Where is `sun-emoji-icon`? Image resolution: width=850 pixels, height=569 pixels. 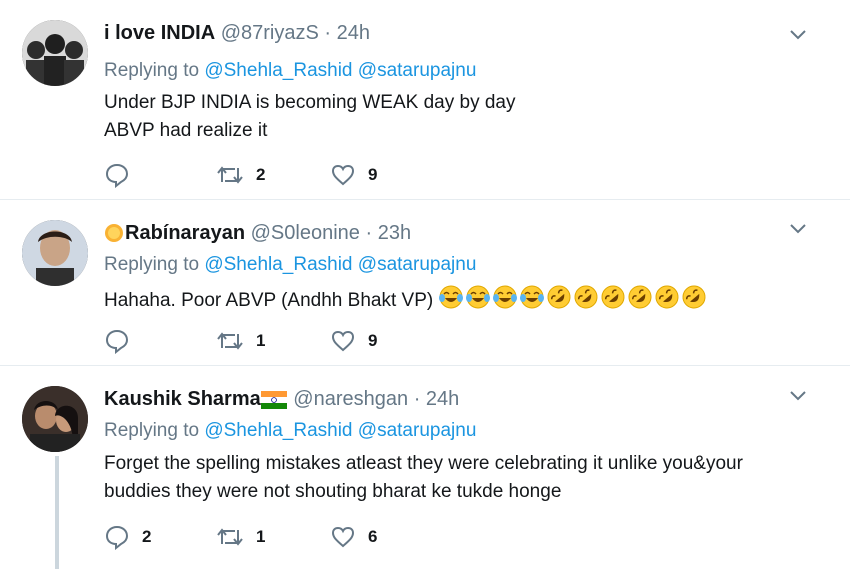
sun-emoji-icon is located at coordinates (114, 233).